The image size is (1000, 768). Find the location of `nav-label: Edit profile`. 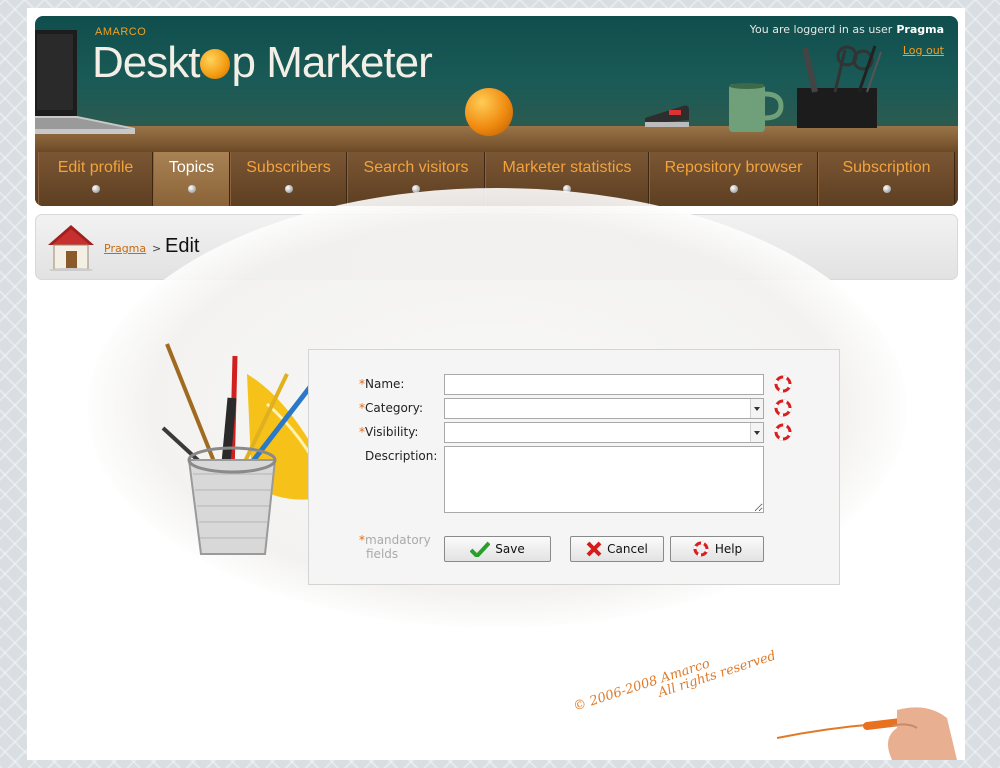

nav-label: Edit profile is located at coordinates (95, 167).